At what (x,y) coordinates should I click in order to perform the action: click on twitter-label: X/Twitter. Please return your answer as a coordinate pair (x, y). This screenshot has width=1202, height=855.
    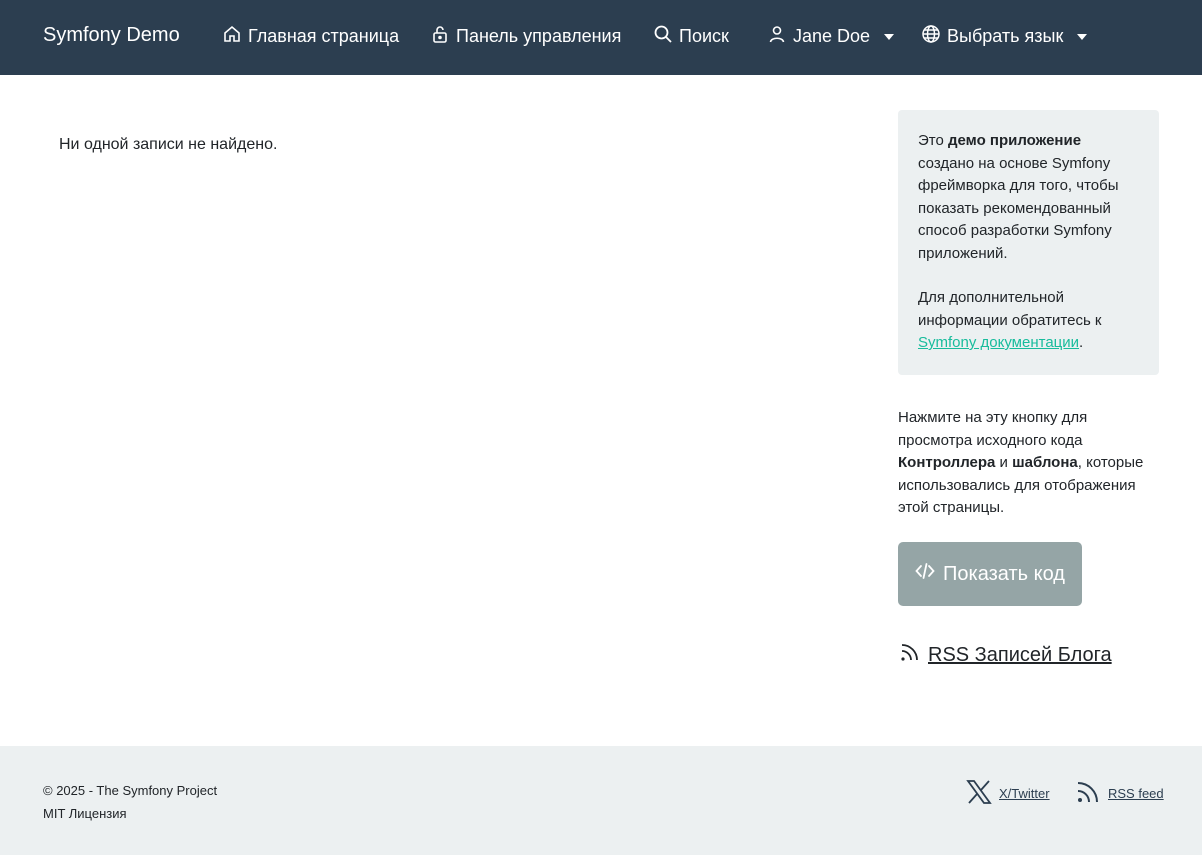
    Looking at the image, I should click on (1024, 793).